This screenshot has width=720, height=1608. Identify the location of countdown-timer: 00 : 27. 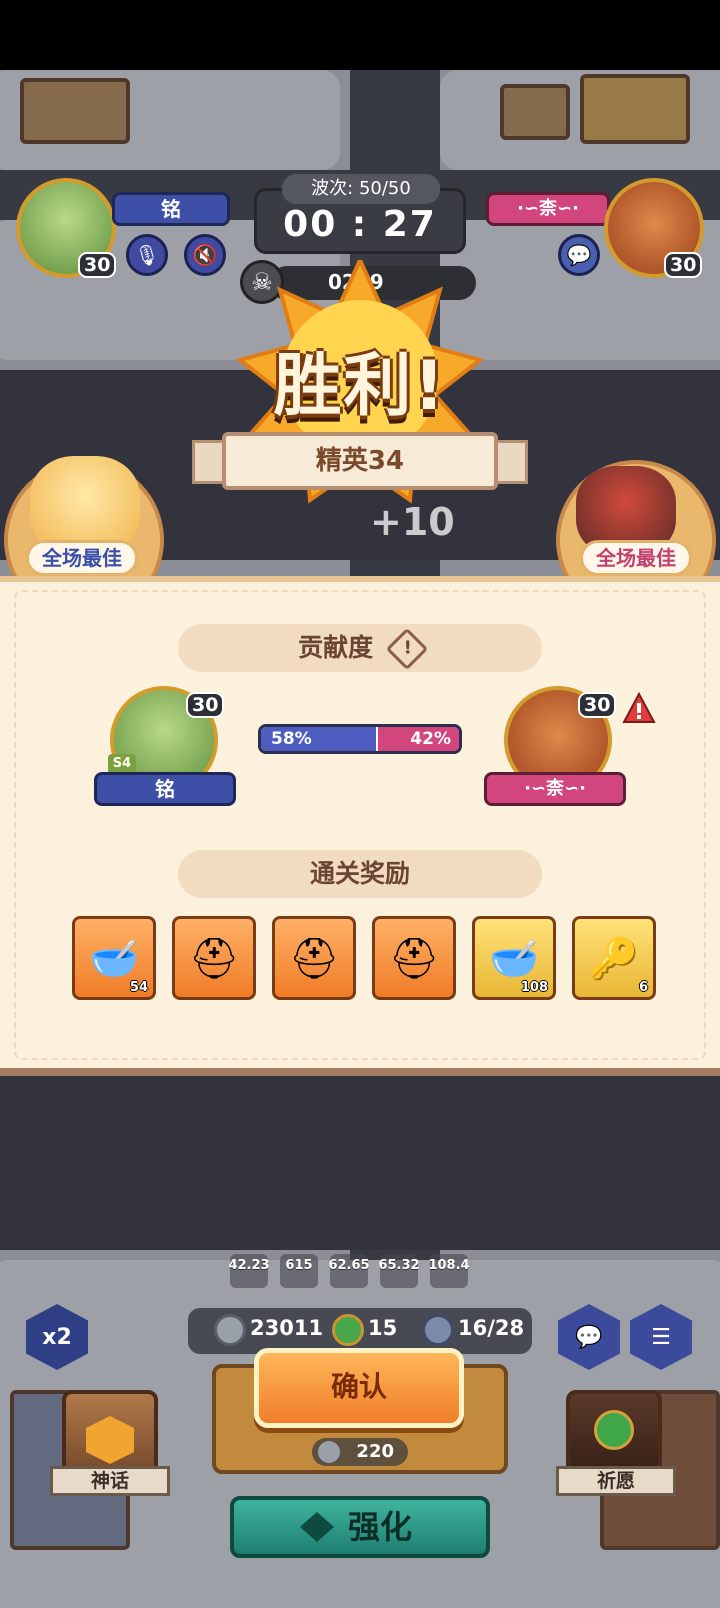
(360, 224).